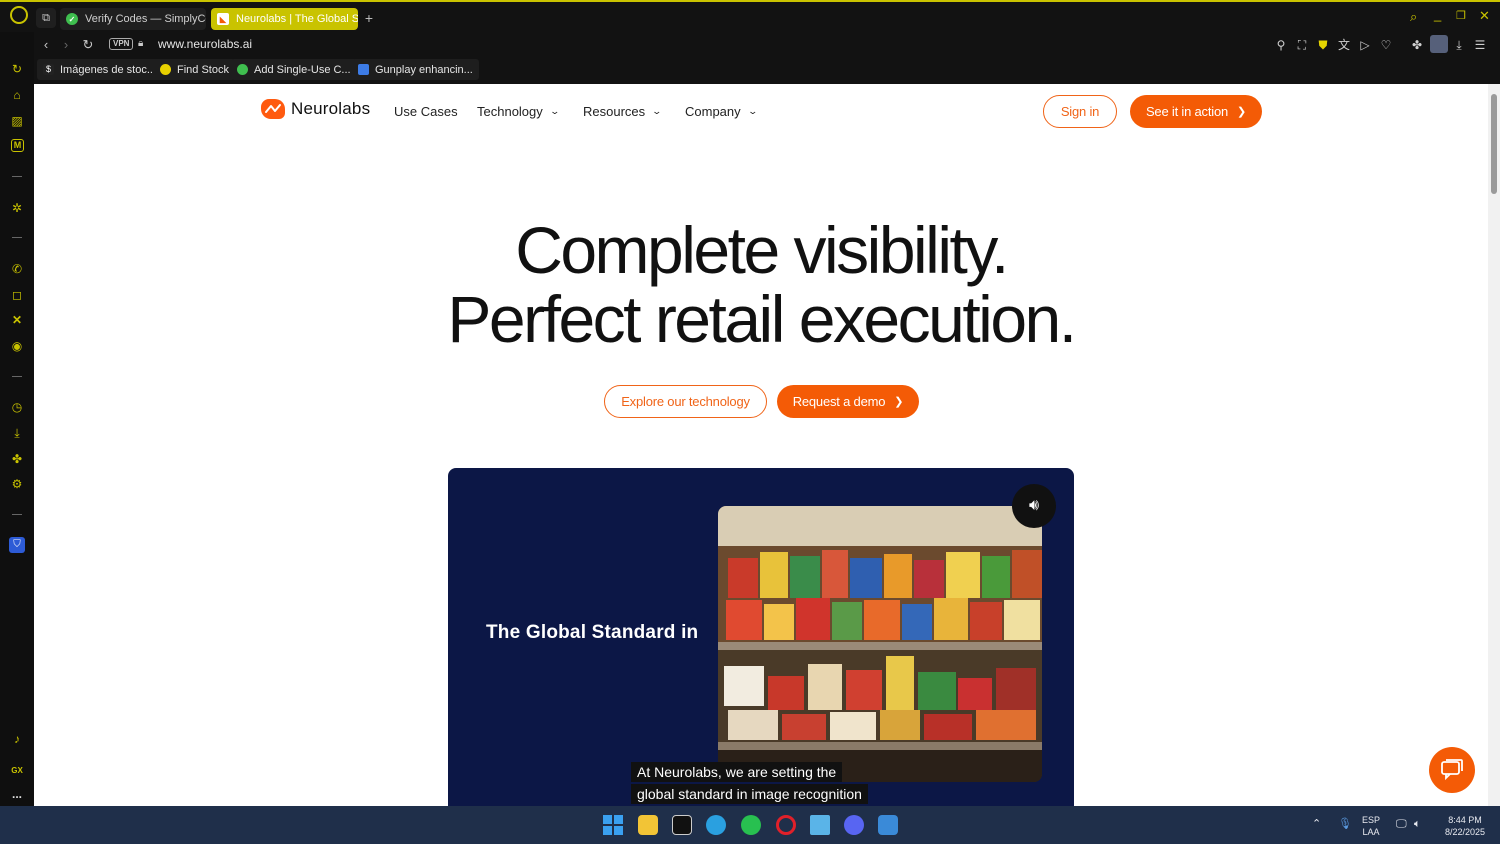 This screenshot has width=1500, height=844. I want to click on headline-line-1: Complete visibility., so click(762, 250).